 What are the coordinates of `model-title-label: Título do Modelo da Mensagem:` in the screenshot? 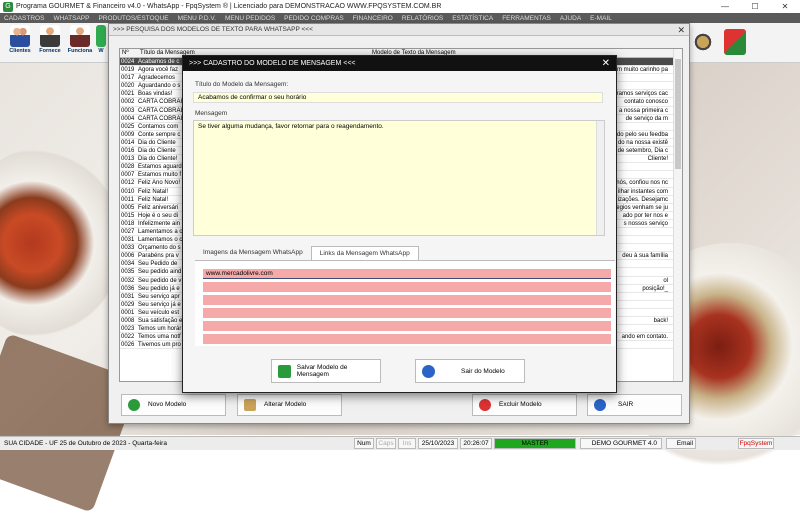 It's located at (242, 84).